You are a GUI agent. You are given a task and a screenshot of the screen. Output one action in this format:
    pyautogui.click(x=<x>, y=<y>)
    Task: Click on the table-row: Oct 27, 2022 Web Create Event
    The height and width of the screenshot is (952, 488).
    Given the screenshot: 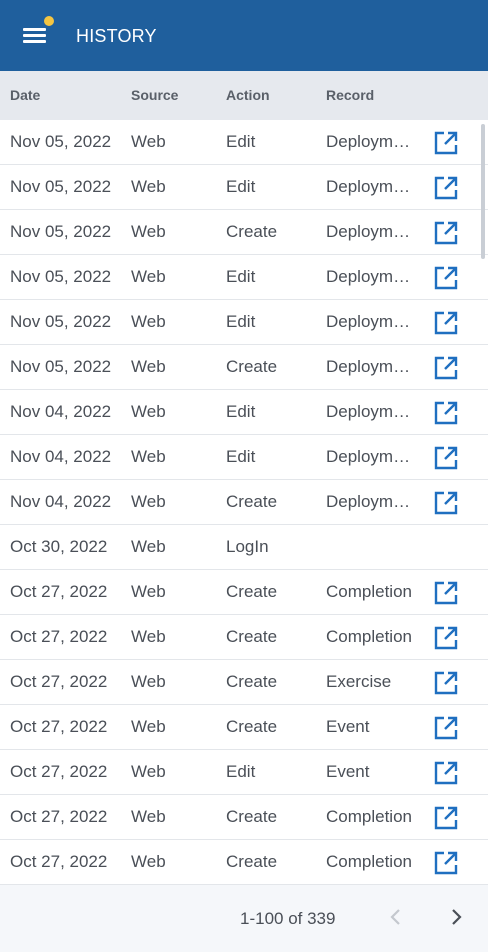 What is the action you would take?
    pyautogui.click(x=244, y=727)
    